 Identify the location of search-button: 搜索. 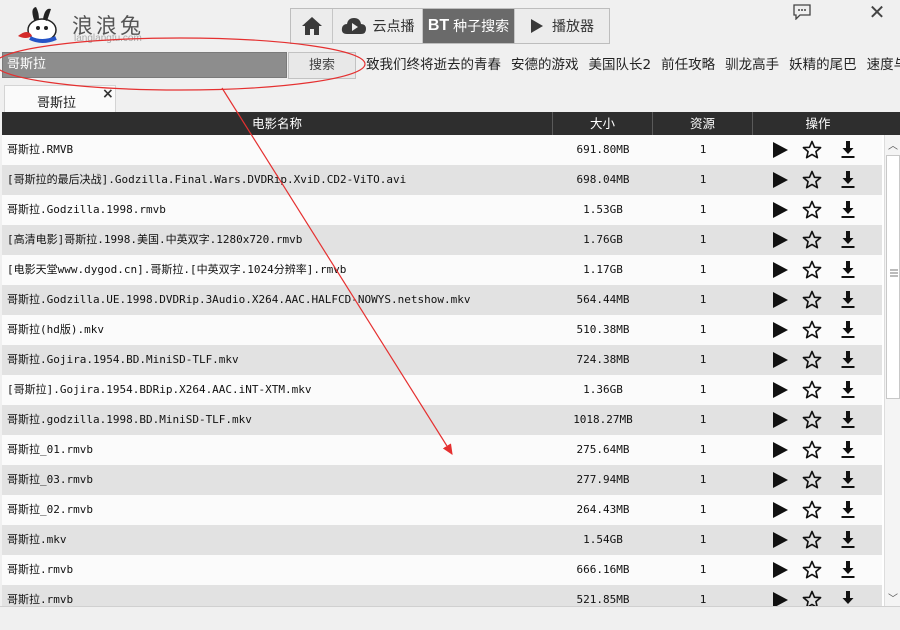
(322, 65).